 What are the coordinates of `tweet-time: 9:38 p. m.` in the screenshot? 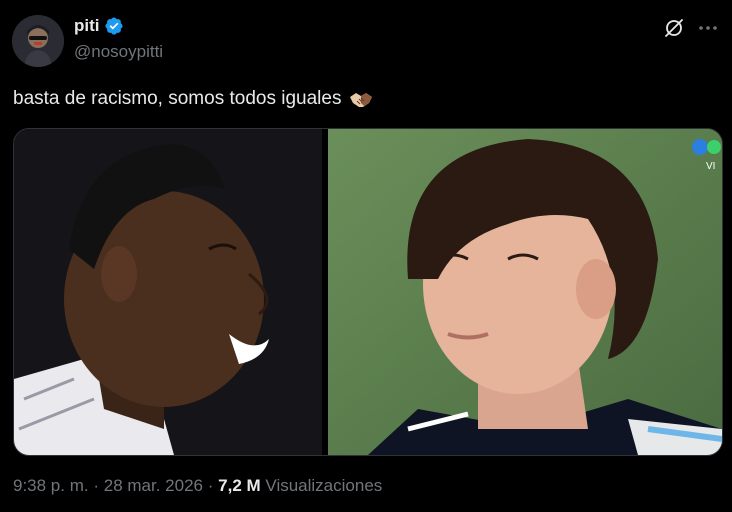 It's located at (51, 486).